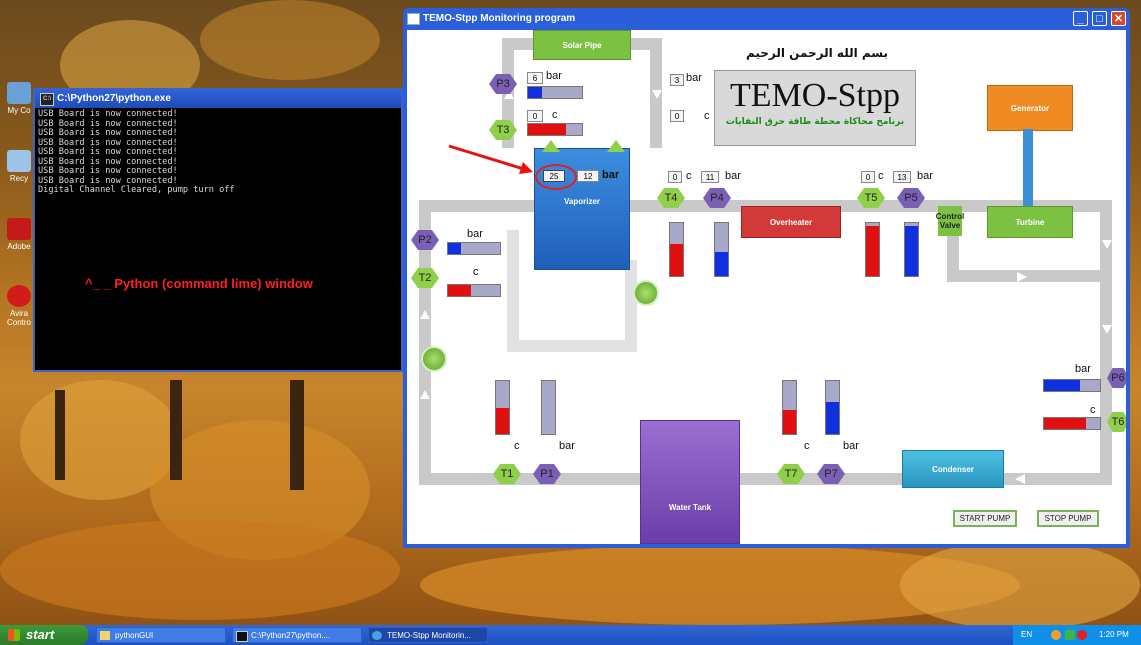 The height and width of the screenshot is (645, 1141). What do you see at coordinates (551, 146) in the screenshot?
I see `vaporizer-inlet-arrow-icon` at bounding box center [551, 146].